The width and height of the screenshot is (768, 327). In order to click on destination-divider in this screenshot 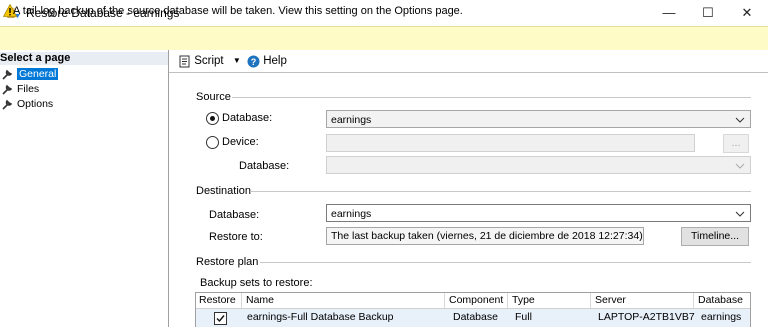, I will do `click(500, 191)`.